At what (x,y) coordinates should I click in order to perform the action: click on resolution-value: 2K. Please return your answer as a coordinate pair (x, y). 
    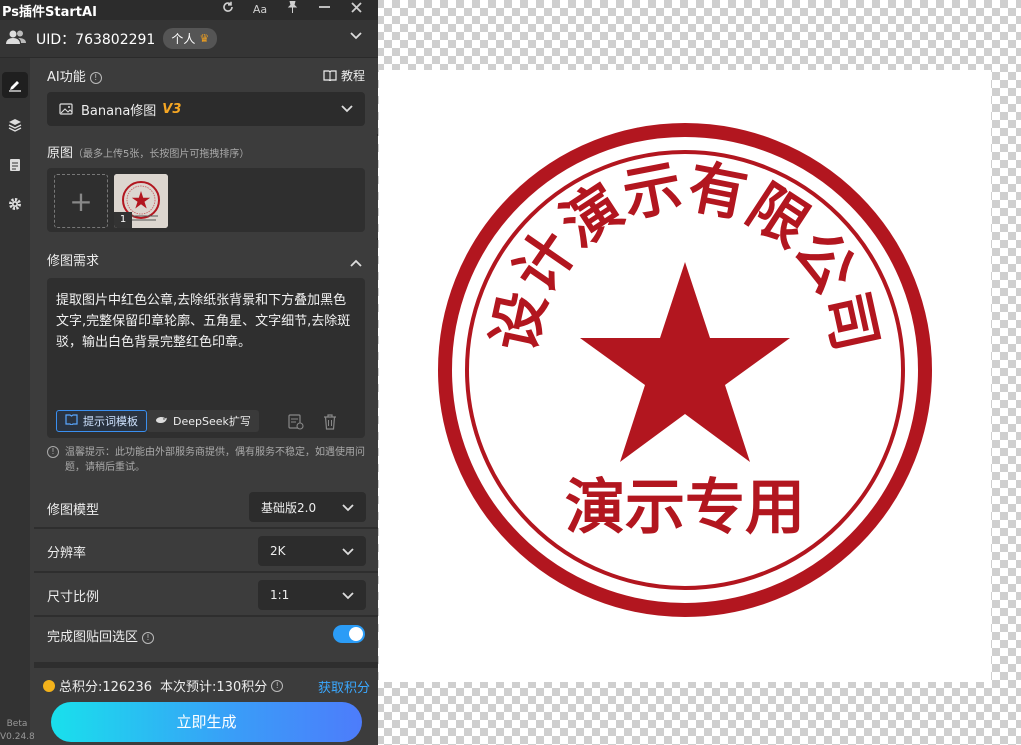
    Looking at the image, I should click on (278, 551).